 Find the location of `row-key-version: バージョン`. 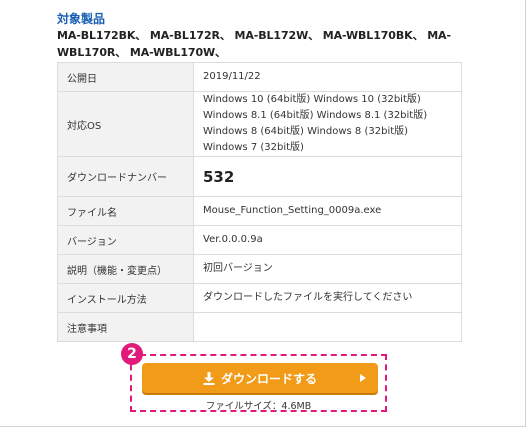

row-key-version: バージョン is located at coordinates (125, 240).